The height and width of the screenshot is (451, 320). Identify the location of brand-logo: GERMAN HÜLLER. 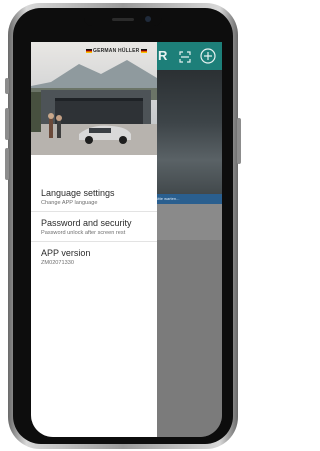
(116, 51).